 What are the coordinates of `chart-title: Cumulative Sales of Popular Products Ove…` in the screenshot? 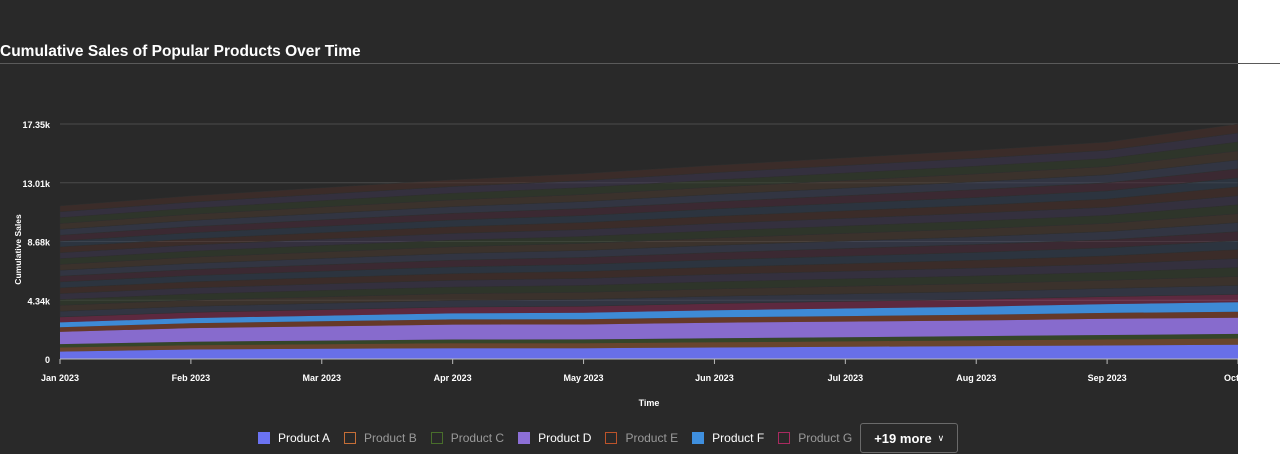 It's located at (180, 51).